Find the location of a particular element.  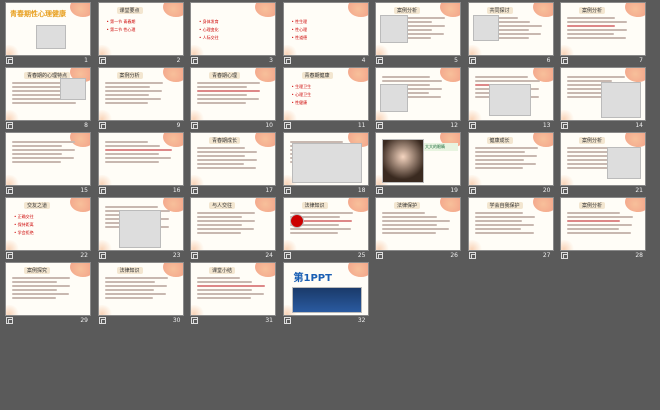

slide-thumbnail-20: 健康成长 20 is located at coordinates (510, 165).